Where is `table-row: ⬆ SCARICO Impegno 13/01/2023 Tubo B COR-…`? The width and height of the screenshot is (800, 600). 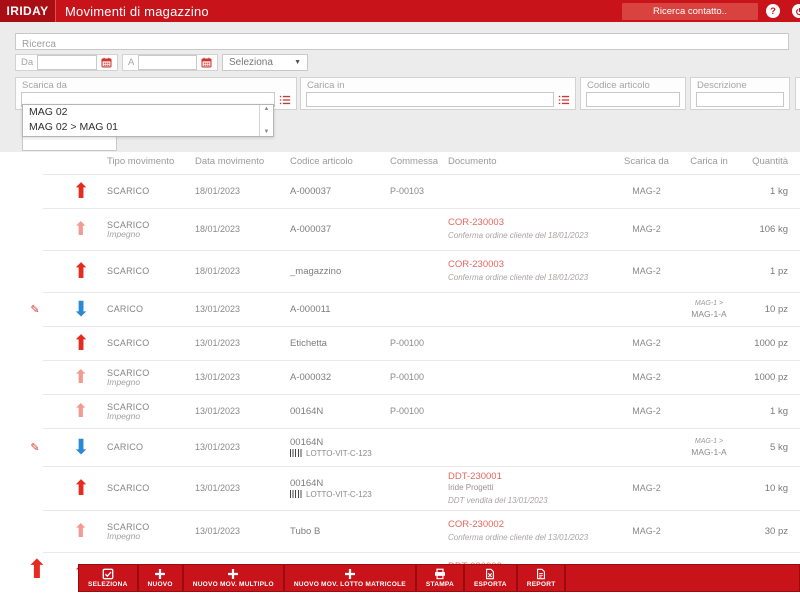
table-row: ⬆ SCARICO Impegno 13/01/2023 Tubo B COR-… is located at coordinates (407, 531).